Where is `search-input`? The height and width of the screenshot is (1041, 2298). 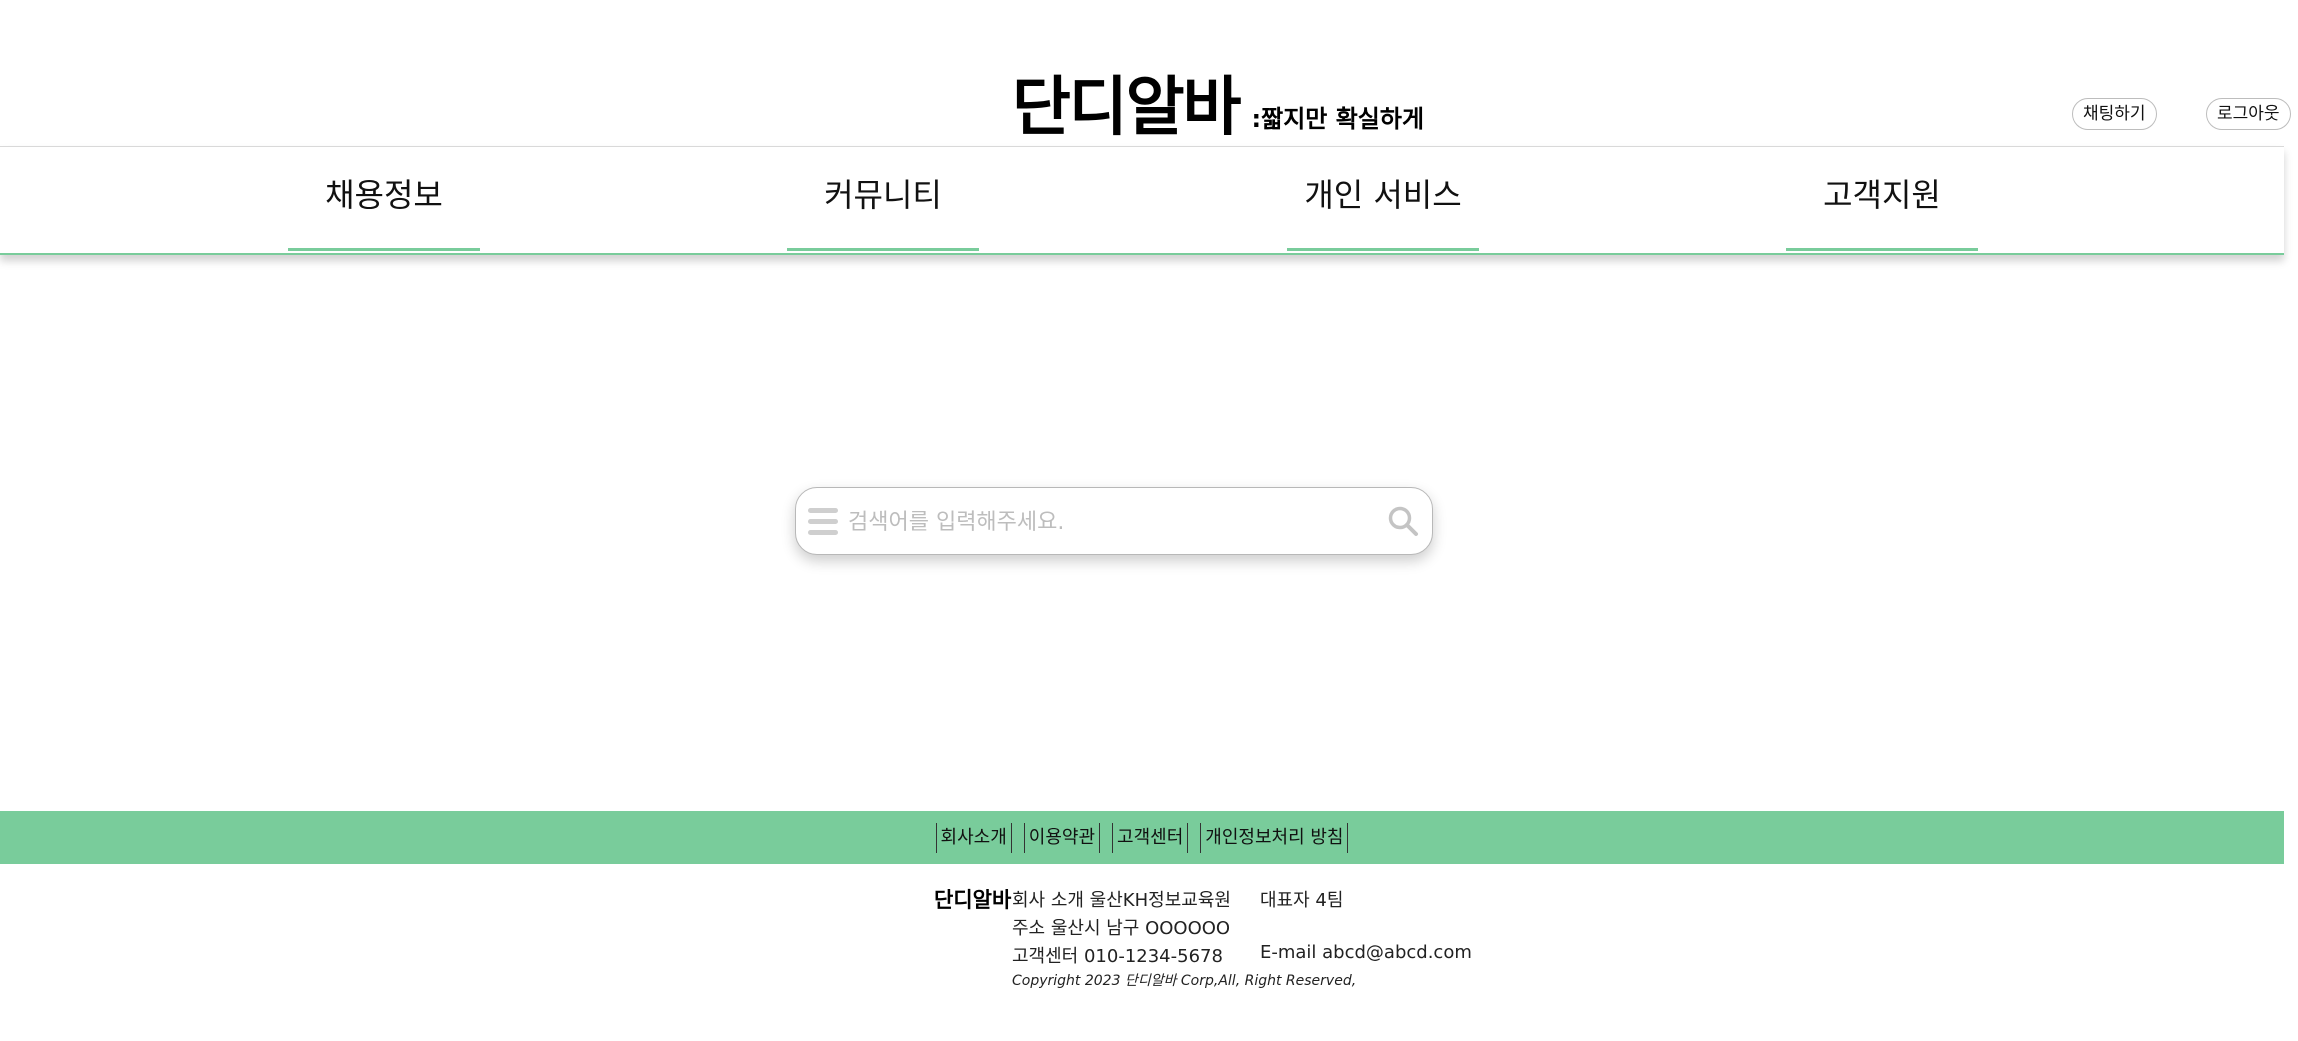
search-input is located at coordinates (1098, 522).